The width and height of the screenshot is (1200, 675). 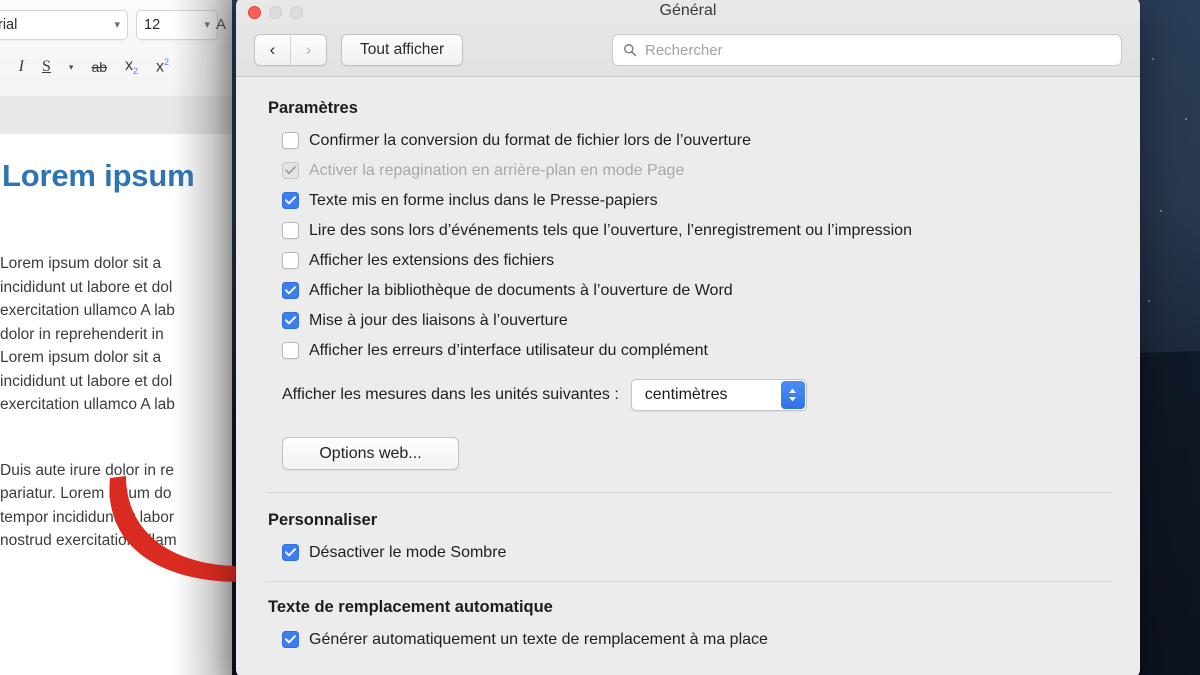 I want to click on option-show-file-extensions: Afficher les extensions des fichiers, so click(x=697, y=260).